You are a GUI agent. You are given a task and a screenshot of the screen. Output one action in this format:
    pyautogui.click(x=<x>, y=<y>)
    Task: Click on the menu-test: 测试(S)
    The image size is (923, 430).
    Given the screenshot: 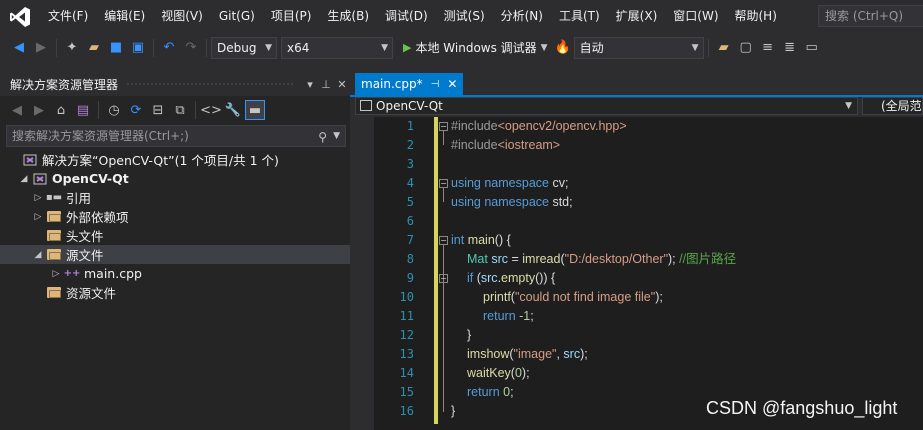 What is the action you would take?
    pyautogui.click(x=464, y=16)
    